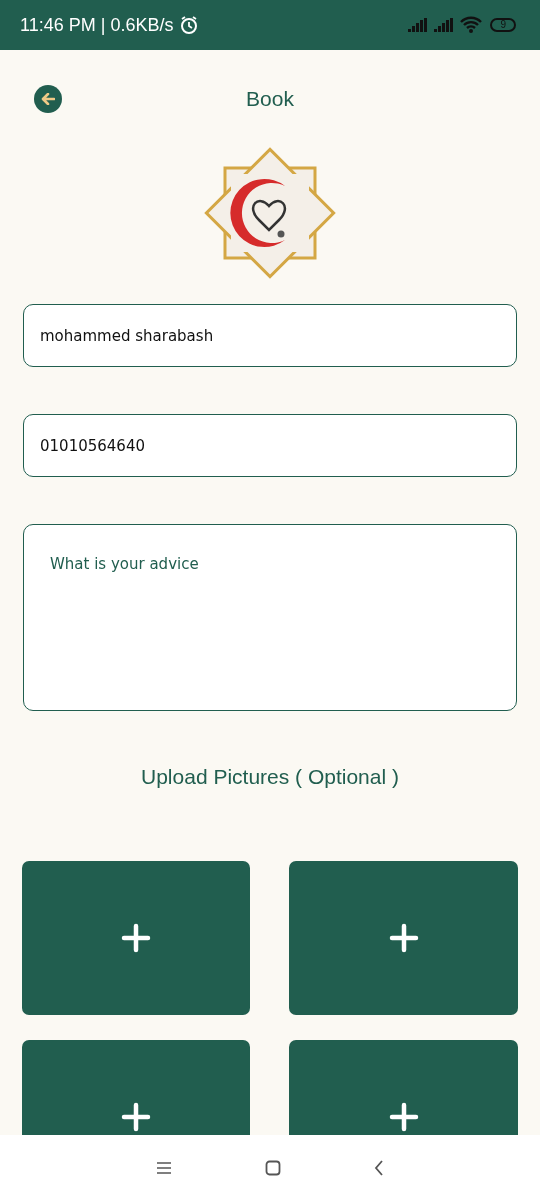 The height and width of the screenshot is (1200, 540). I want to click on battery-indicator: 9, so click(503, 25).